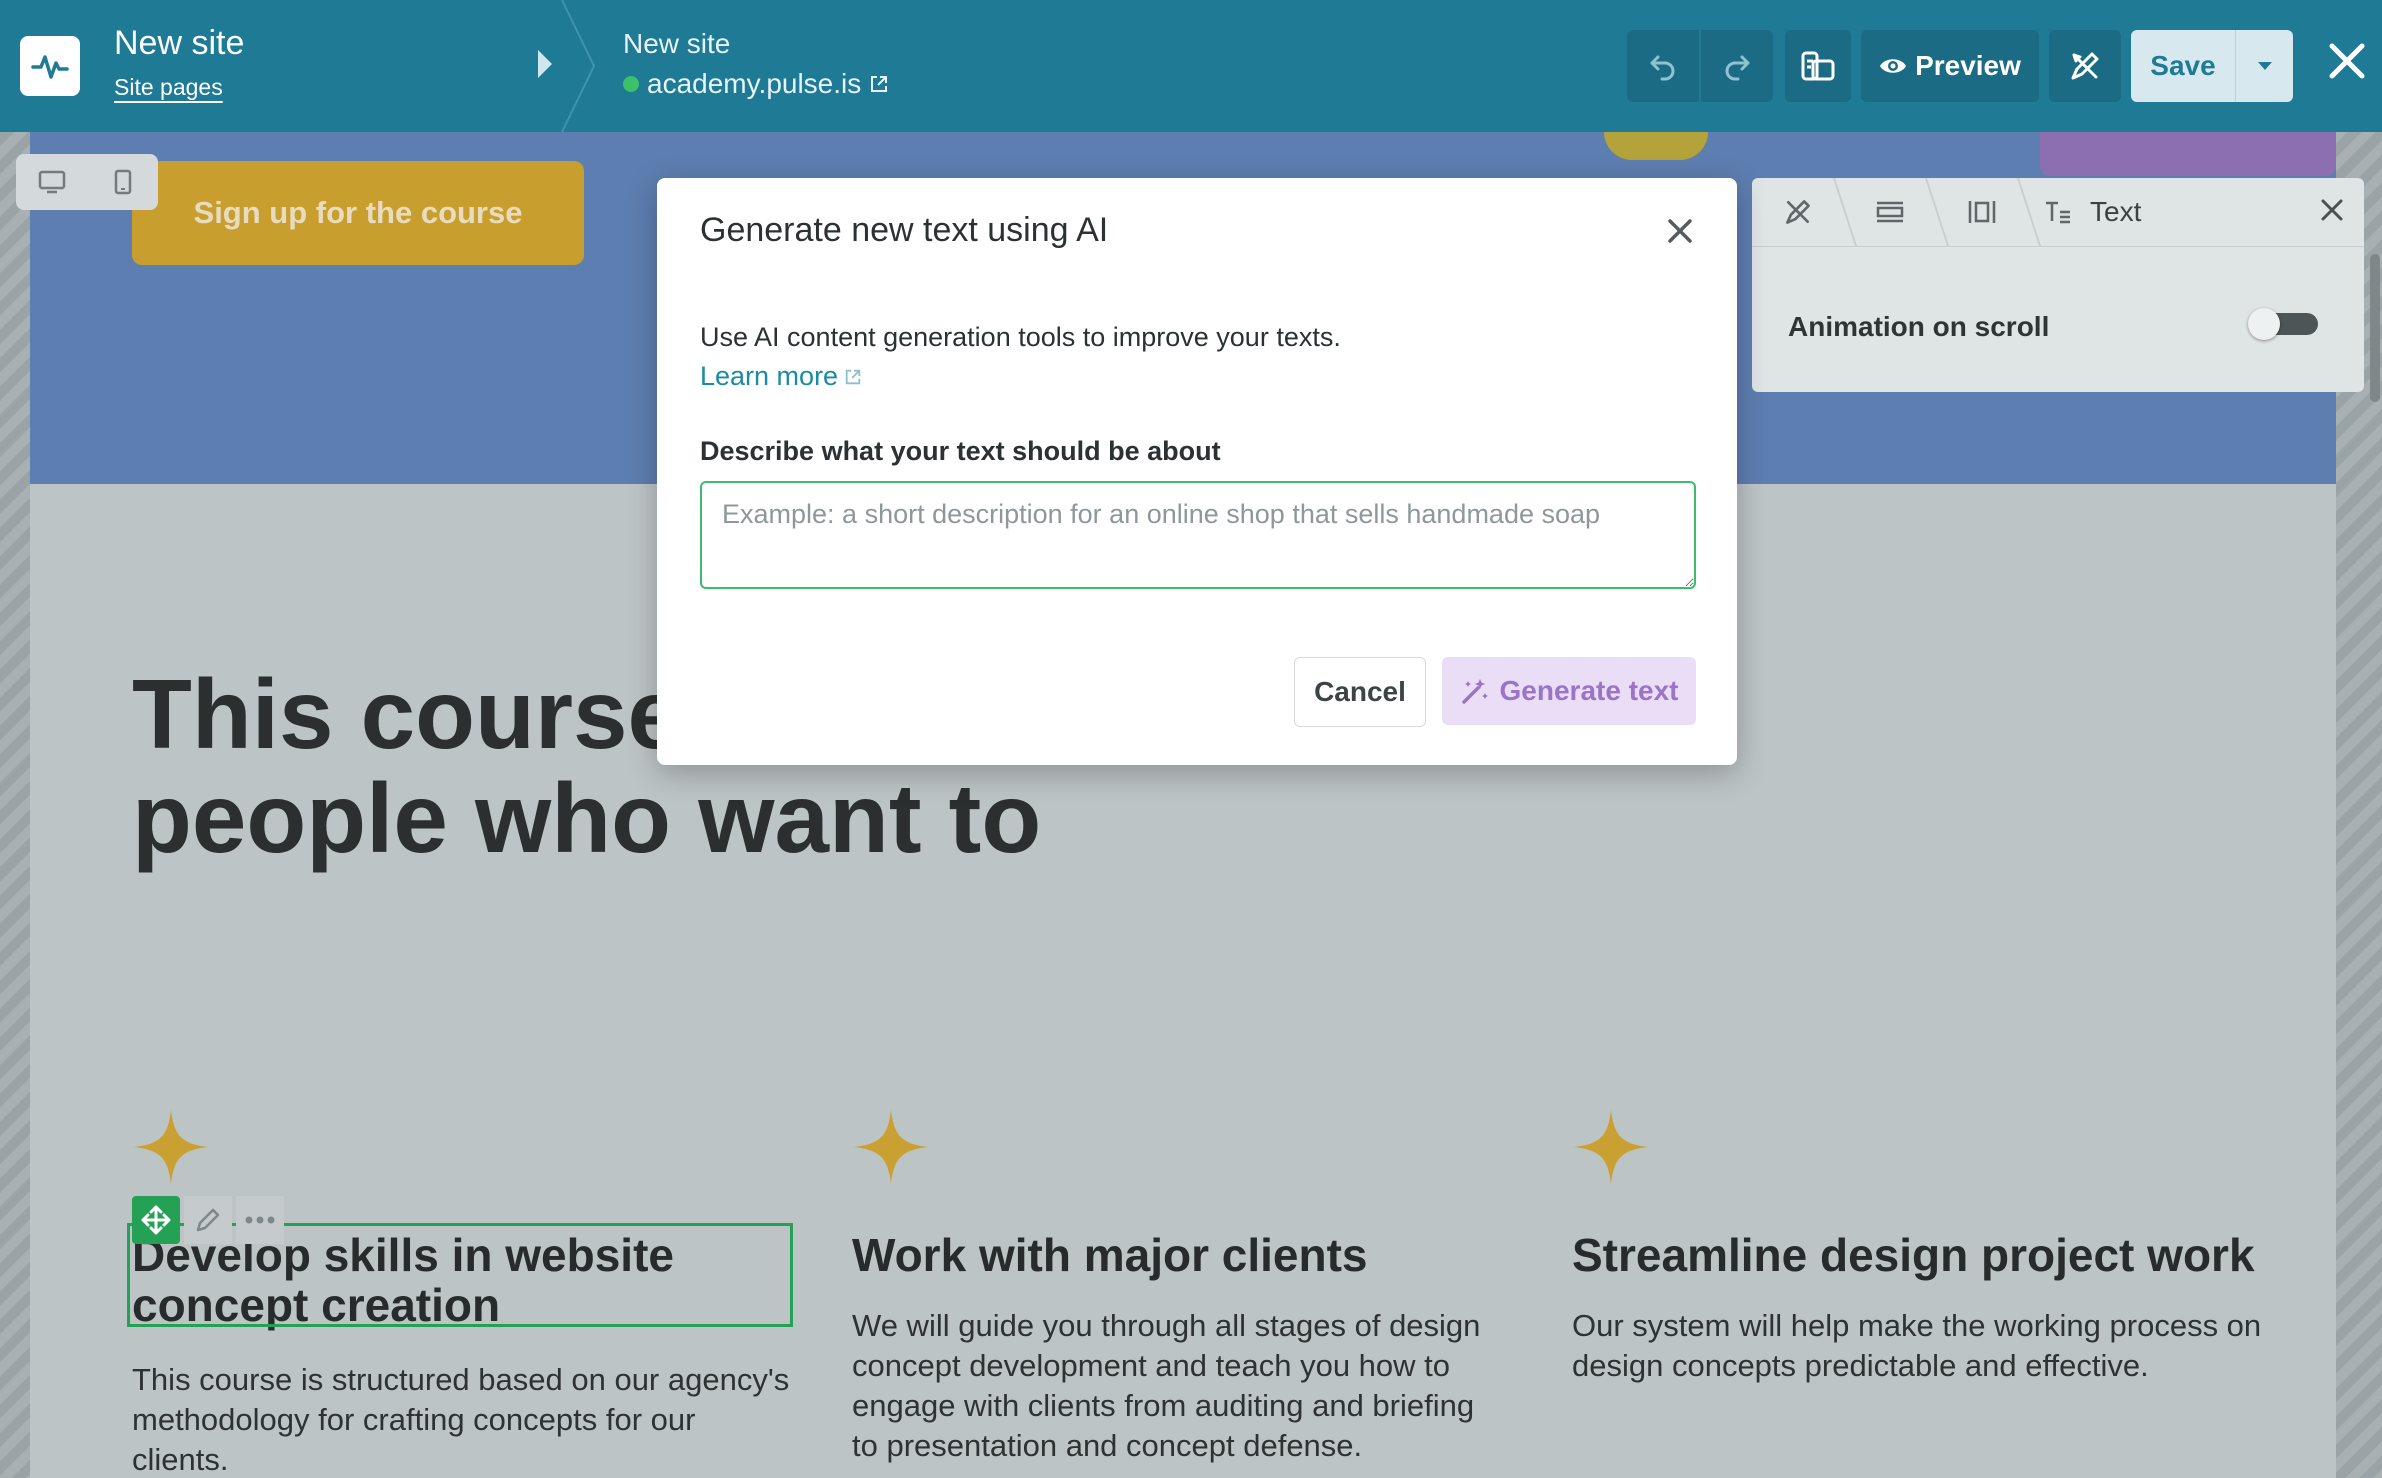  I want to click on more-options-button, so click(260, 1220).